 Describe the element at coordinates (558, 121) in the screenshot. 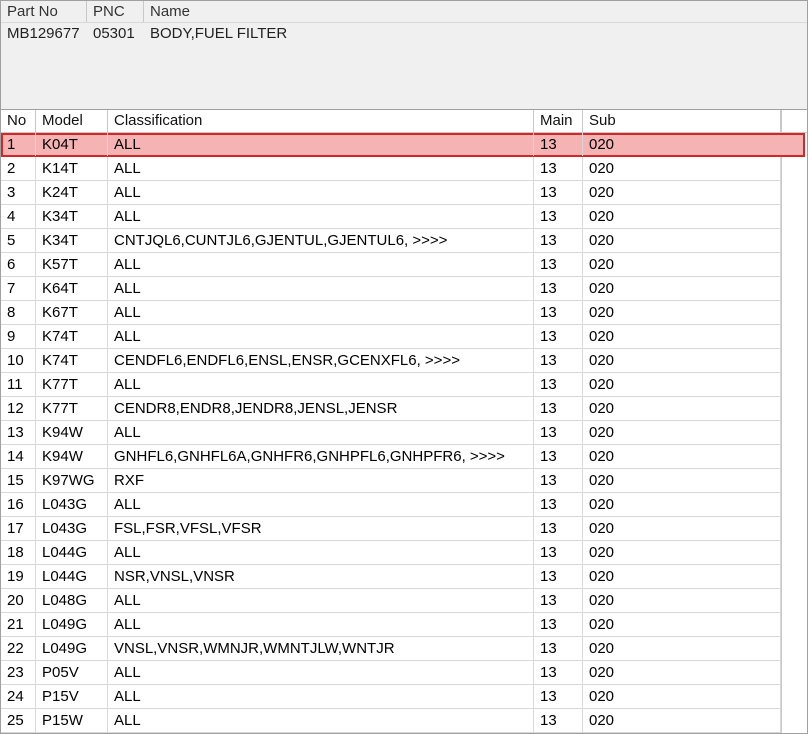

I see `column-header-main: Main` at that location.